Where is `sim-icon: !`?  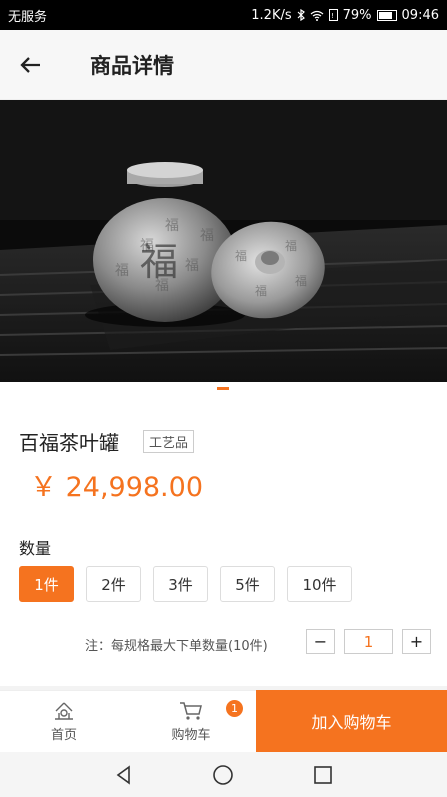 sim-icon: ! is located at coordinates (333, 15).